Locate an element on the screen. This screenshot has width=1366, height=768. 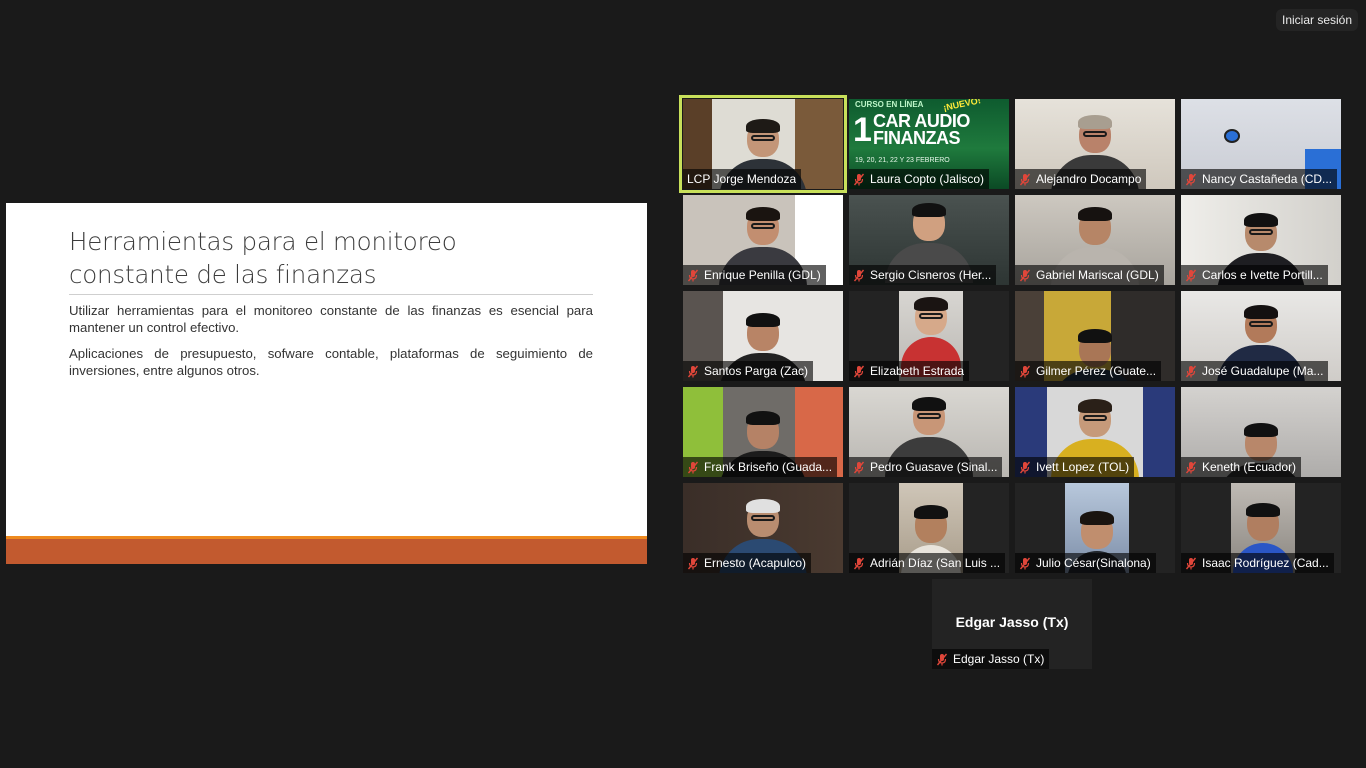
participant-tile: Gabriel Mariscal (GDL) is located at coordinates (1095, 240).